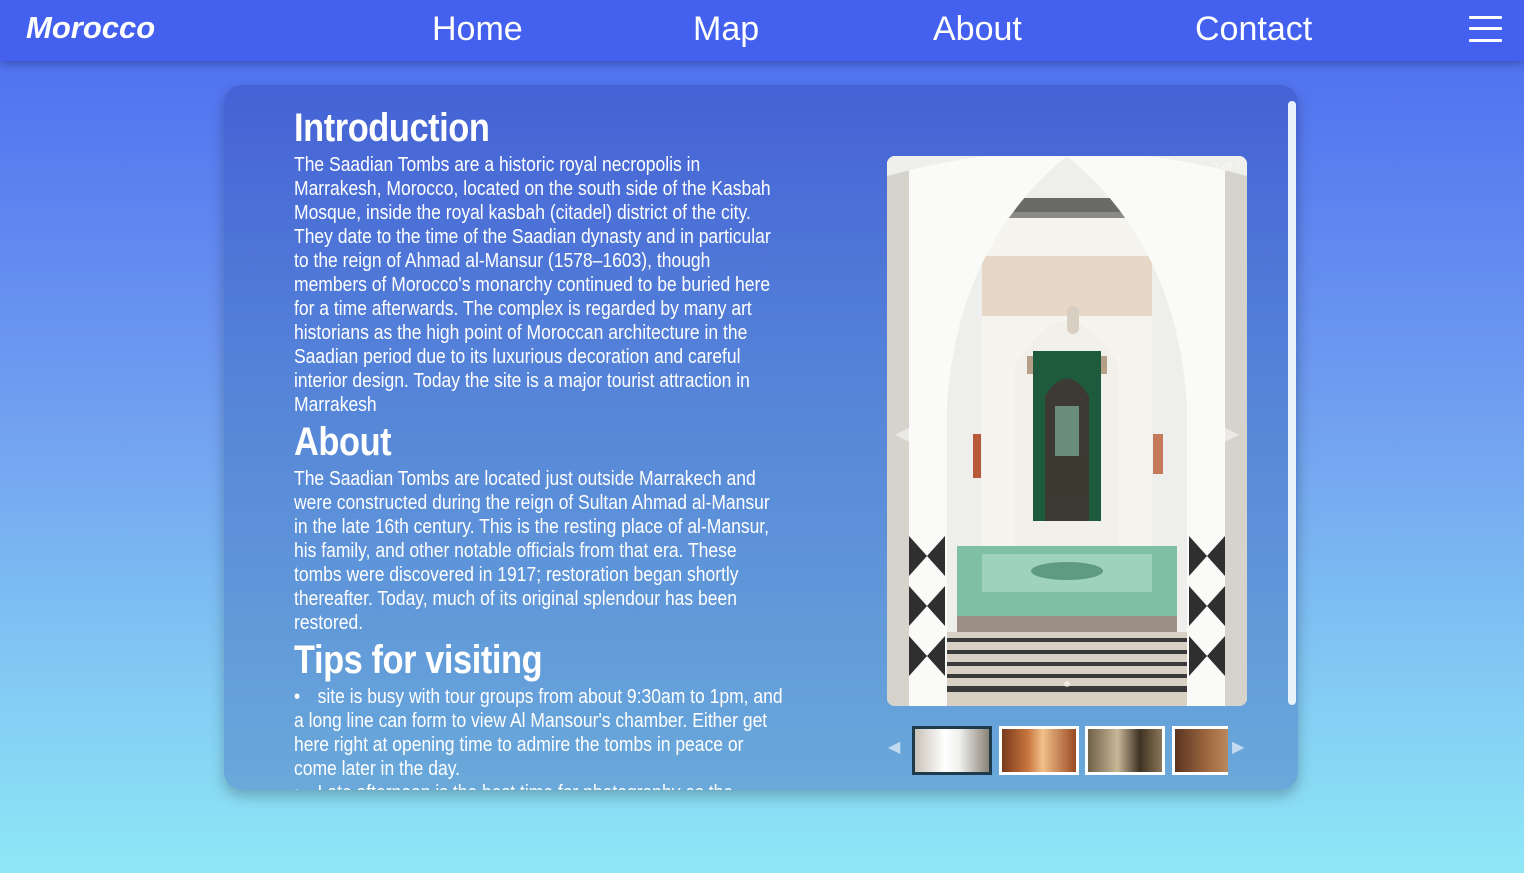 Image resolution: width=1524 pixels, height=873 pixels. What do you see at coordinates (726, 29) in the screenshot?
I see `nav-link-map: Map` at bounding box center [726, 29].